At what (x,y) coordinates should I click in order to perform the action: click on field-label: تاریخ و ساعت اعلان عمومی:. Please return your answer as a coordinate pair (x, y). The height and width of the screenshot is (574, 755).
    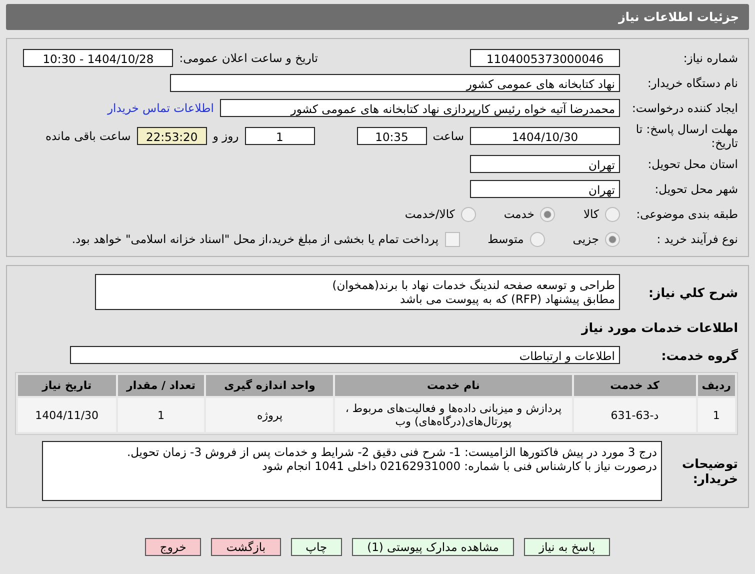
    Looking at the image, I should click on (248, 58).